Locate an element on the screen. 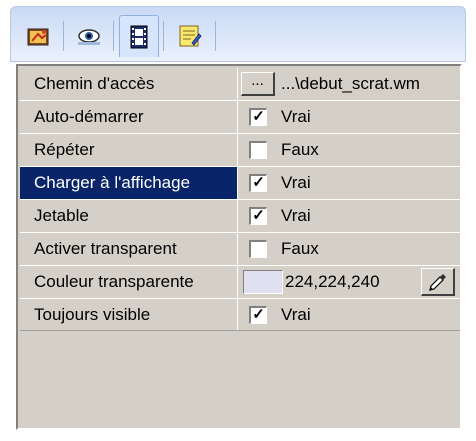 The image size is (476, 441). property-name: Toujours visible is located at coordinates (129, 315).